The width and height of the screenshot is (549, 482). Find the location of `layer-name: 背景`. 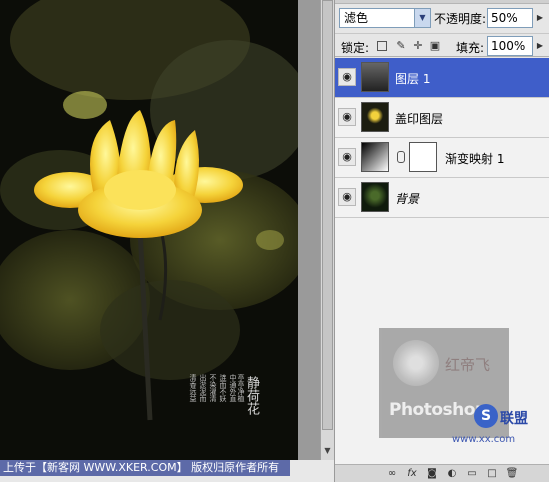

layer-name: 背景 is located at coordinates (407, 199).